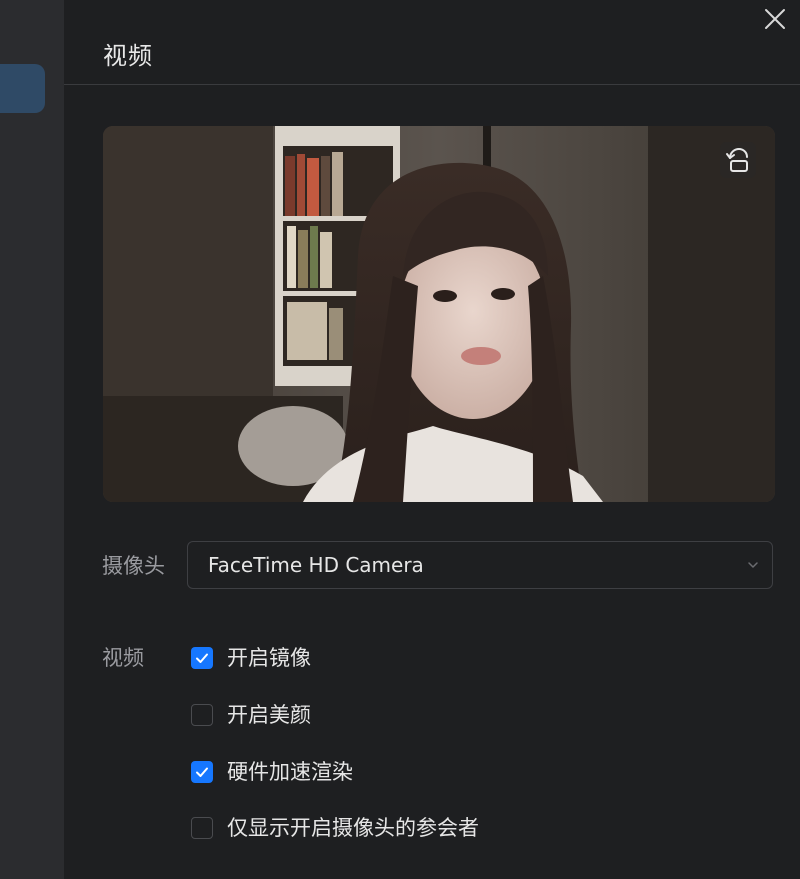 The width and height of the screenshot is (800, 879). What do you see at coordinates (290, 772) in the screenshot?
I see `hw-accel-label: 硬件加速渲染` at bounding box center [290, 772].